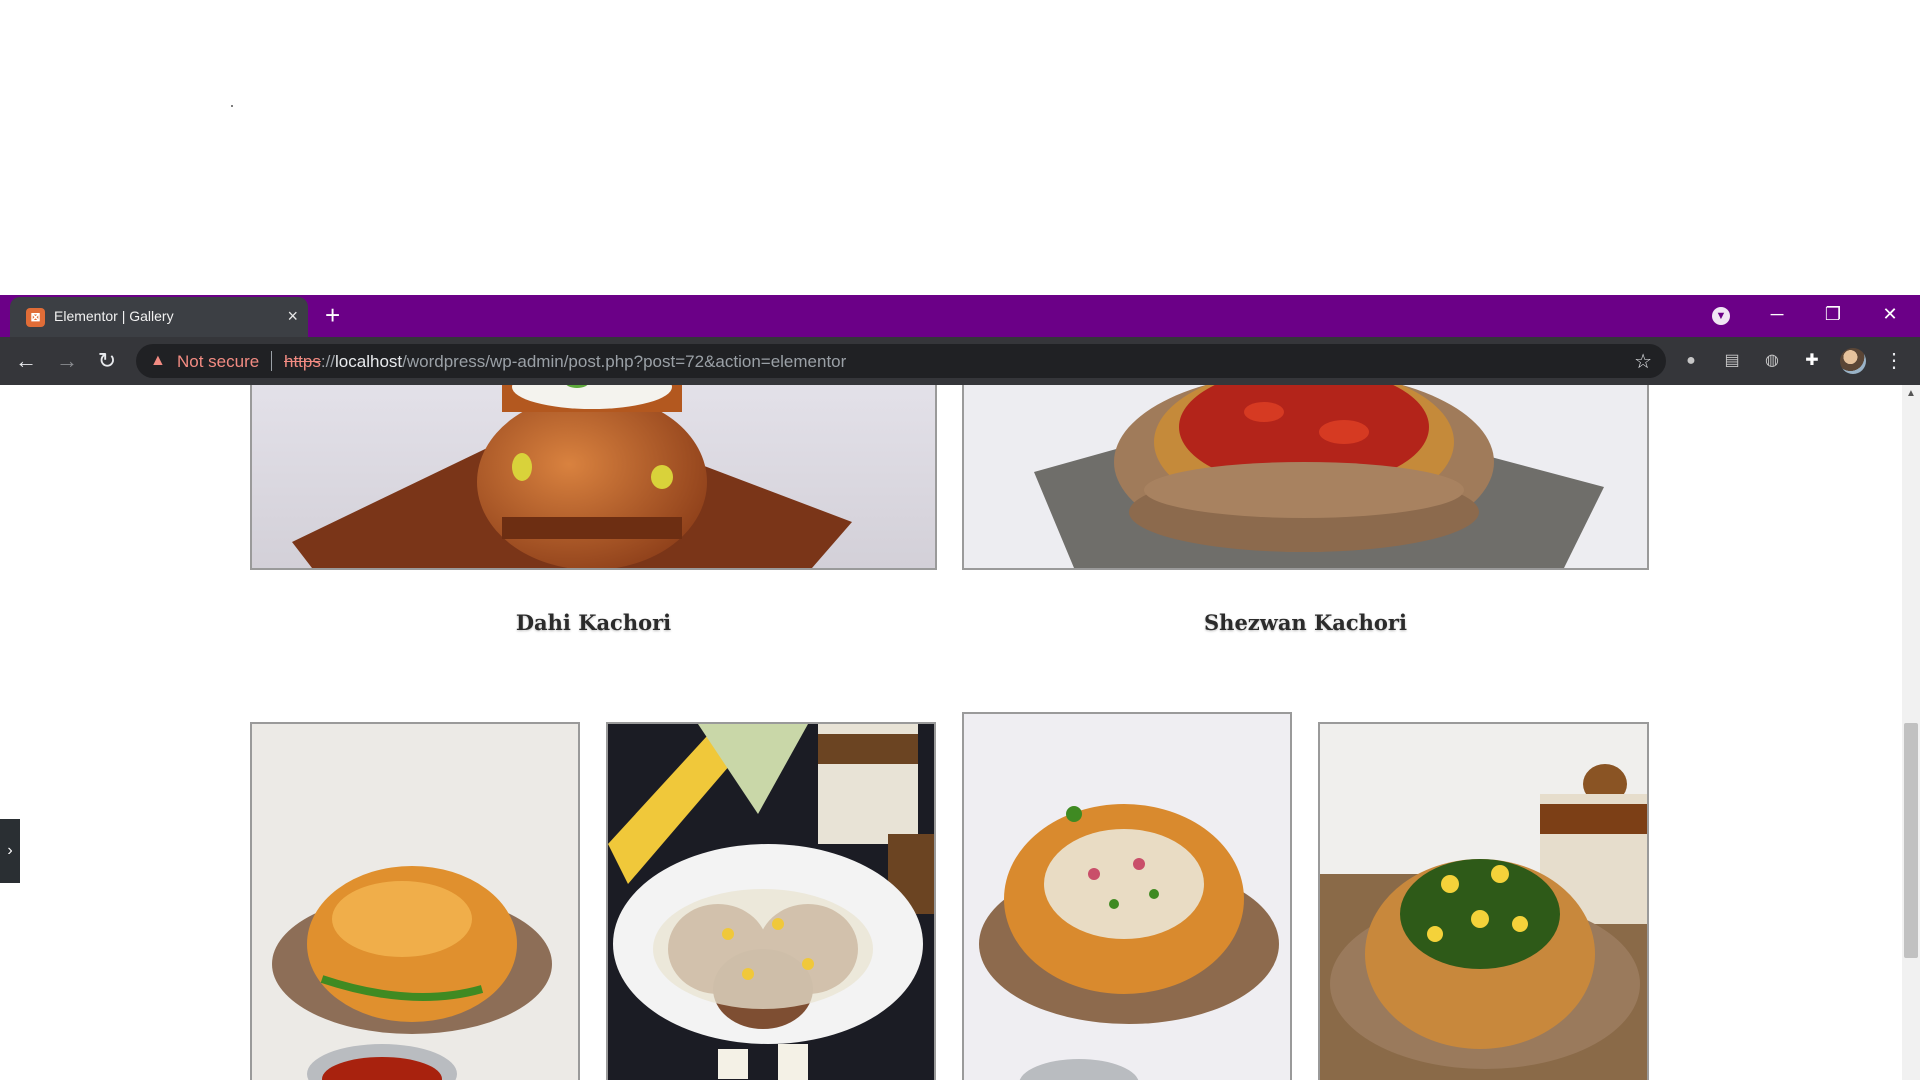  Describe the element at coordinates (35, 317) in the screenshot. I see `elementor-favicon-icon: ⊠` at that location.